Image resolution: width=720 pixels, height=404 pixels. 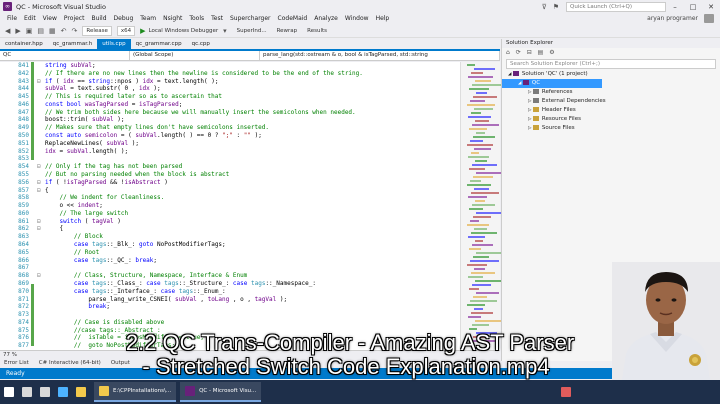 I want to click on menu-item-build: Build, so click(x=98, y=18).